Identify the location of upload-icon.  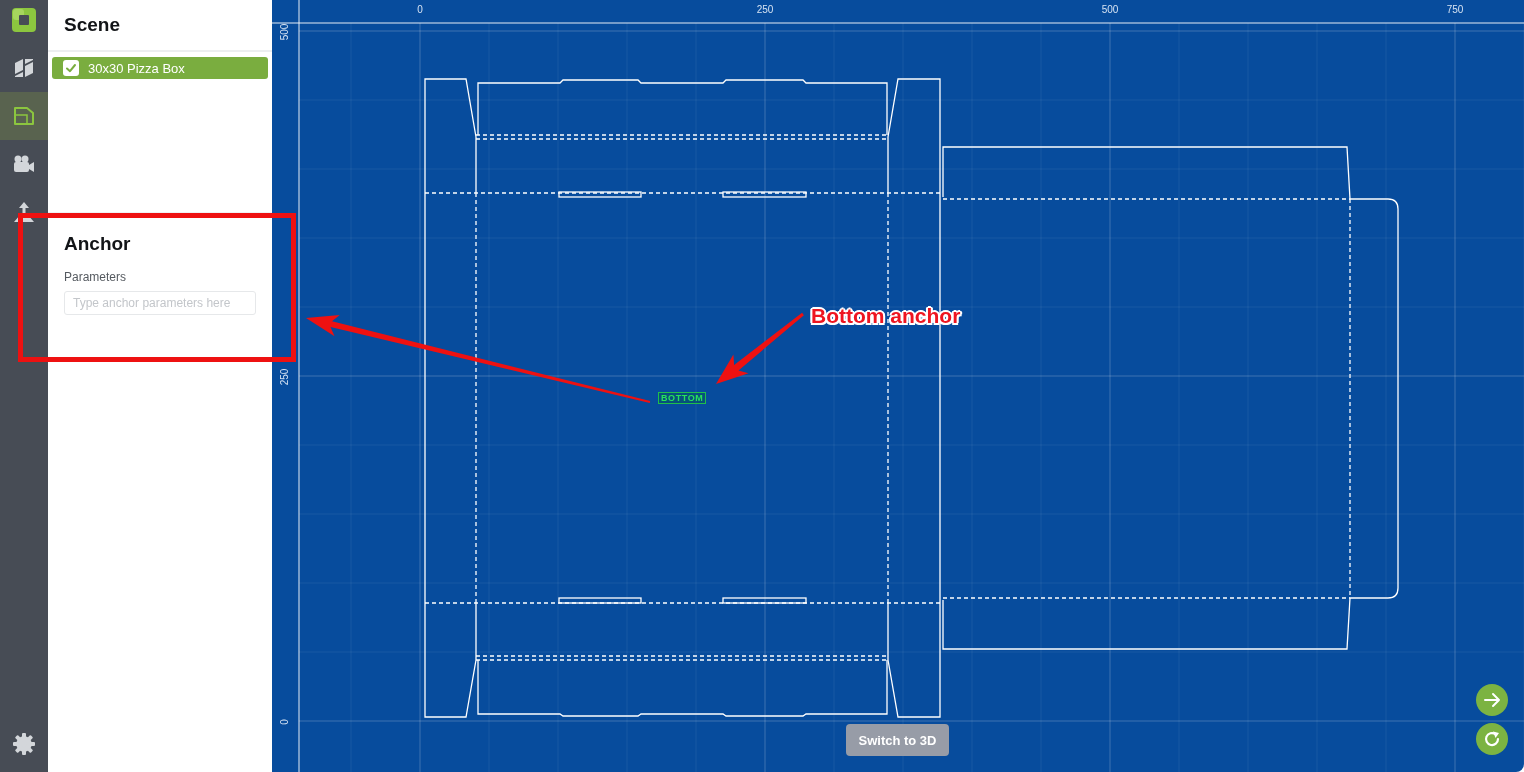
(24, 212).